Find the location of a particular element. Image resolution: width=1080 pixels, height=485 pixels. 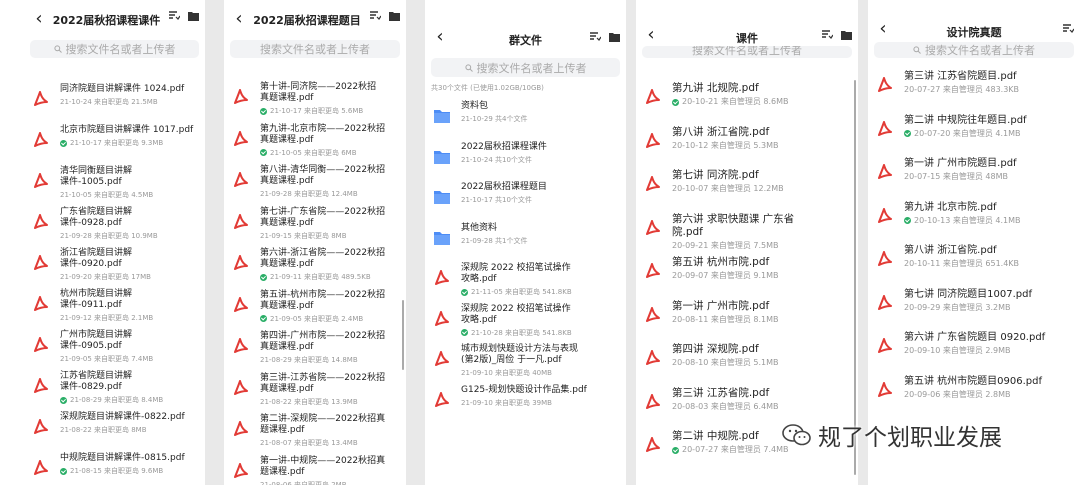

file-row: 第一讲 广州市院题目.pdf 20-07-15 来自管理员 48MB is located at coordinates (974, 170).